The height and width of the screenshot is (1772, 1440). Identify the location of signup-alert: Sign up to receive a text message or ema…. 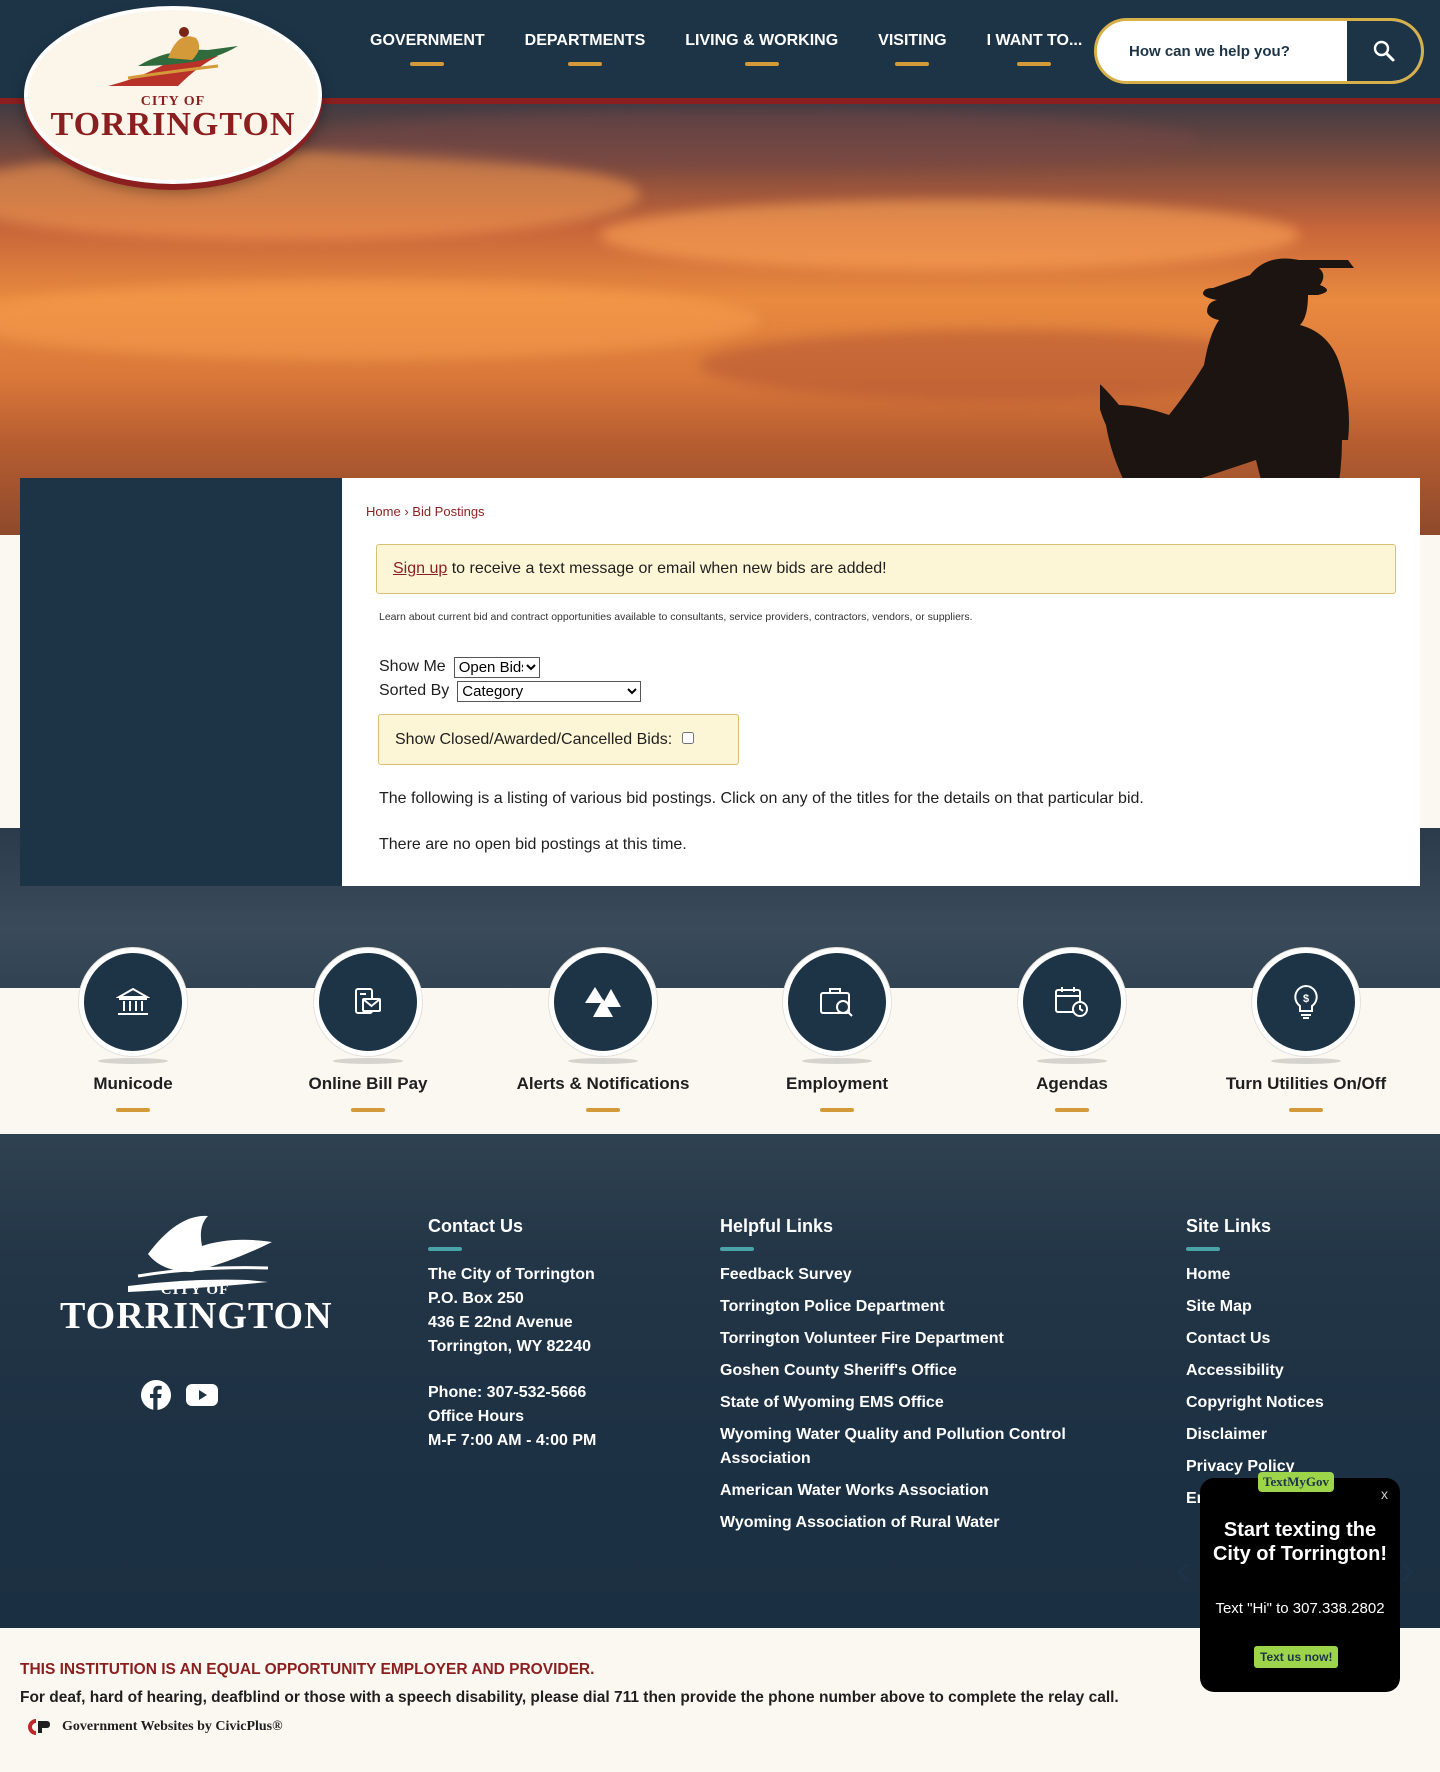
(886, 569).